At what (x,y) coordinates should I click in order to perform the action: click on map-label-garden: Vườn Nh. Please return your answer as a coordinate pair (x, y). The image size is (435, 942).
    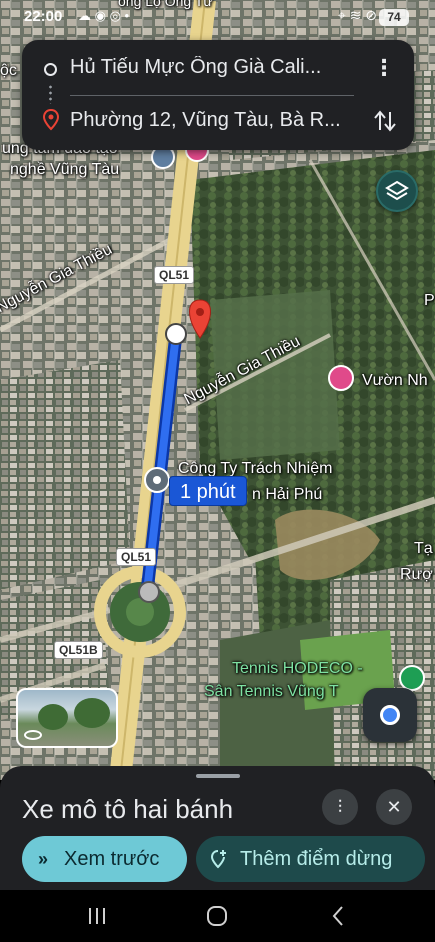
    Looking at the image, I should click on (395, 380).